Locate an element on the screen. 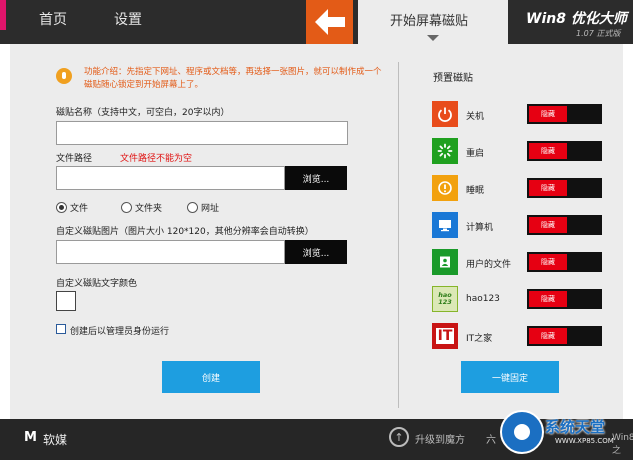  back-button is located at coordinates (329, 22).